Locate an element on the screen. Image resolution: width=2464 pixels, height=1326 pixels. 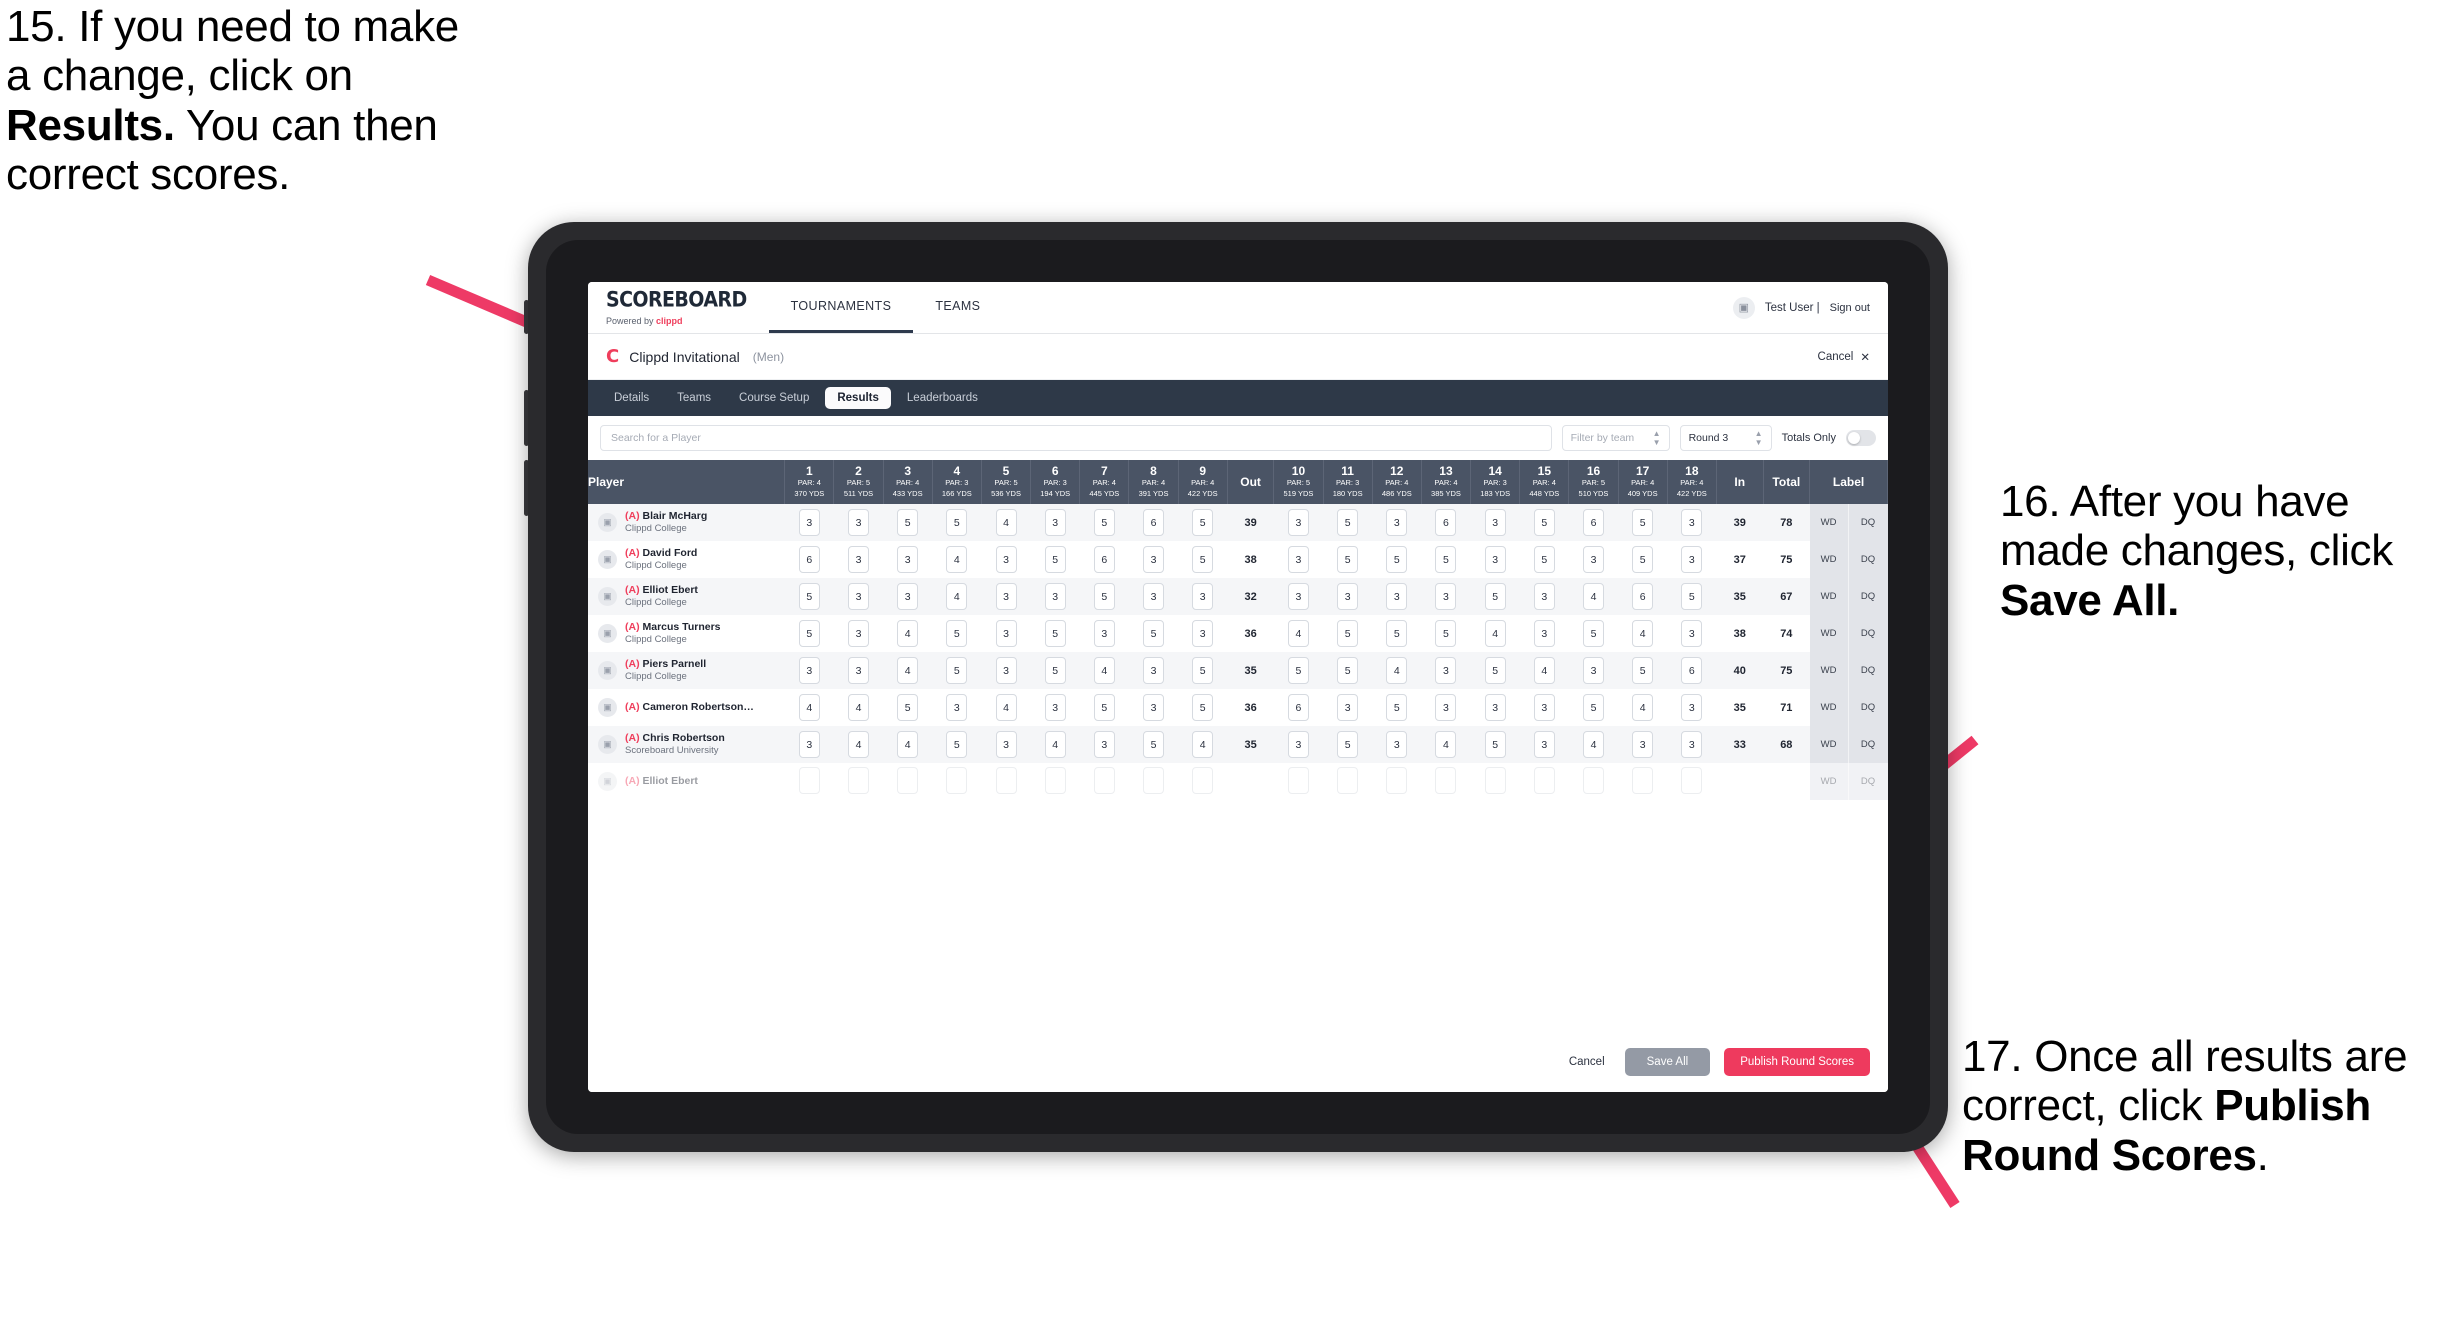
score-cell-hole-3: 3 is located at coordinates (907, 559).